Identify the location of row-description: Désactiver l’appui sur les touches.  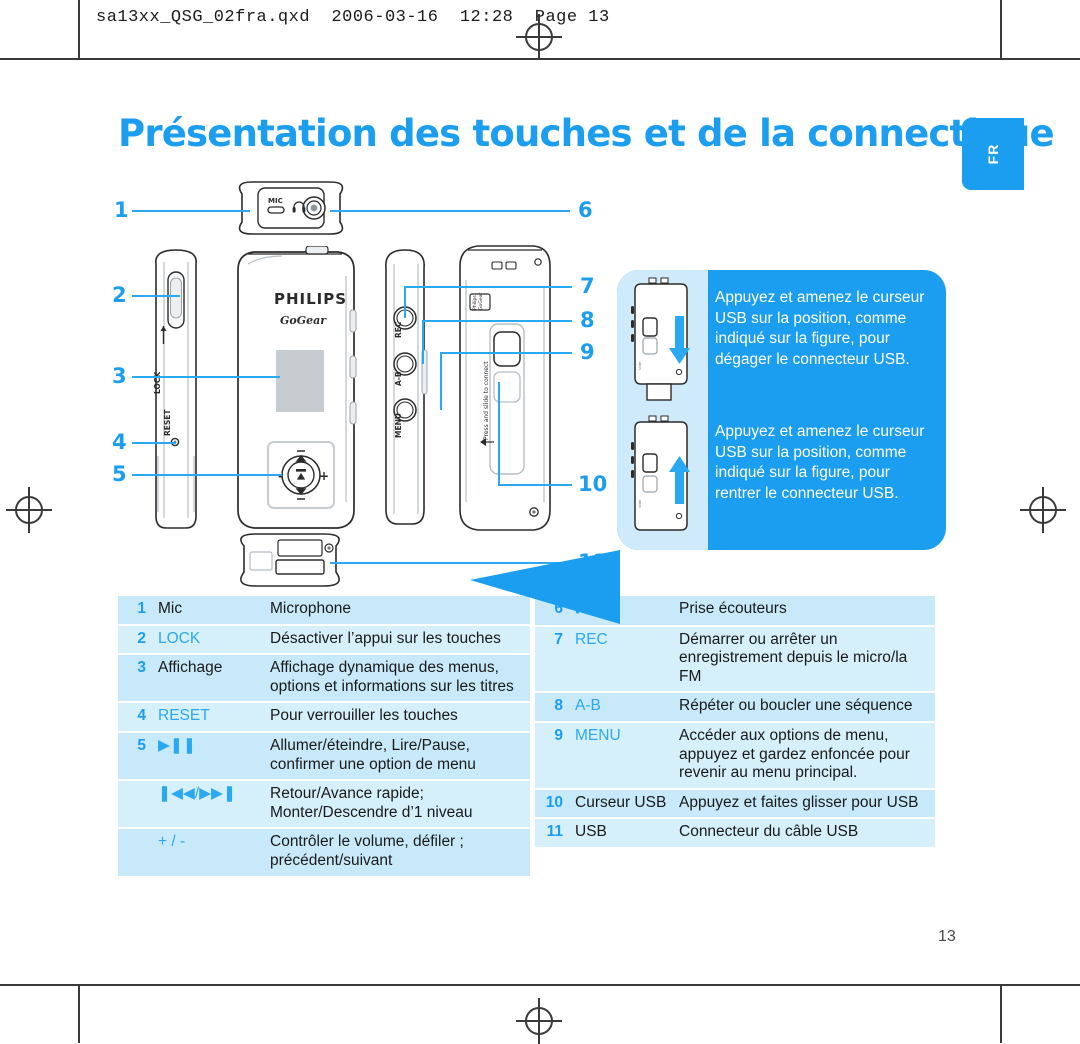
(397, 640).